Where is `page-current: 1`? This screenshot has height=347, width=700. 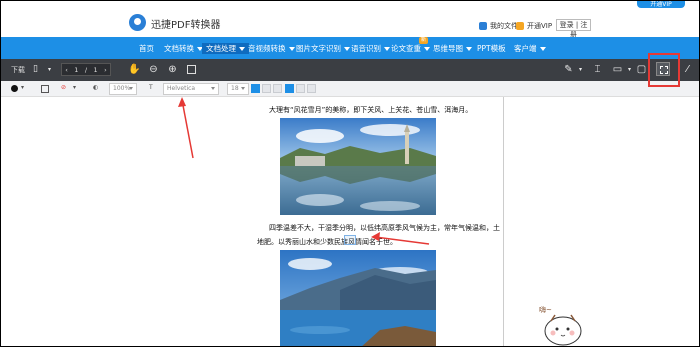 page-current: 1 is located at coordinates (76, 70).